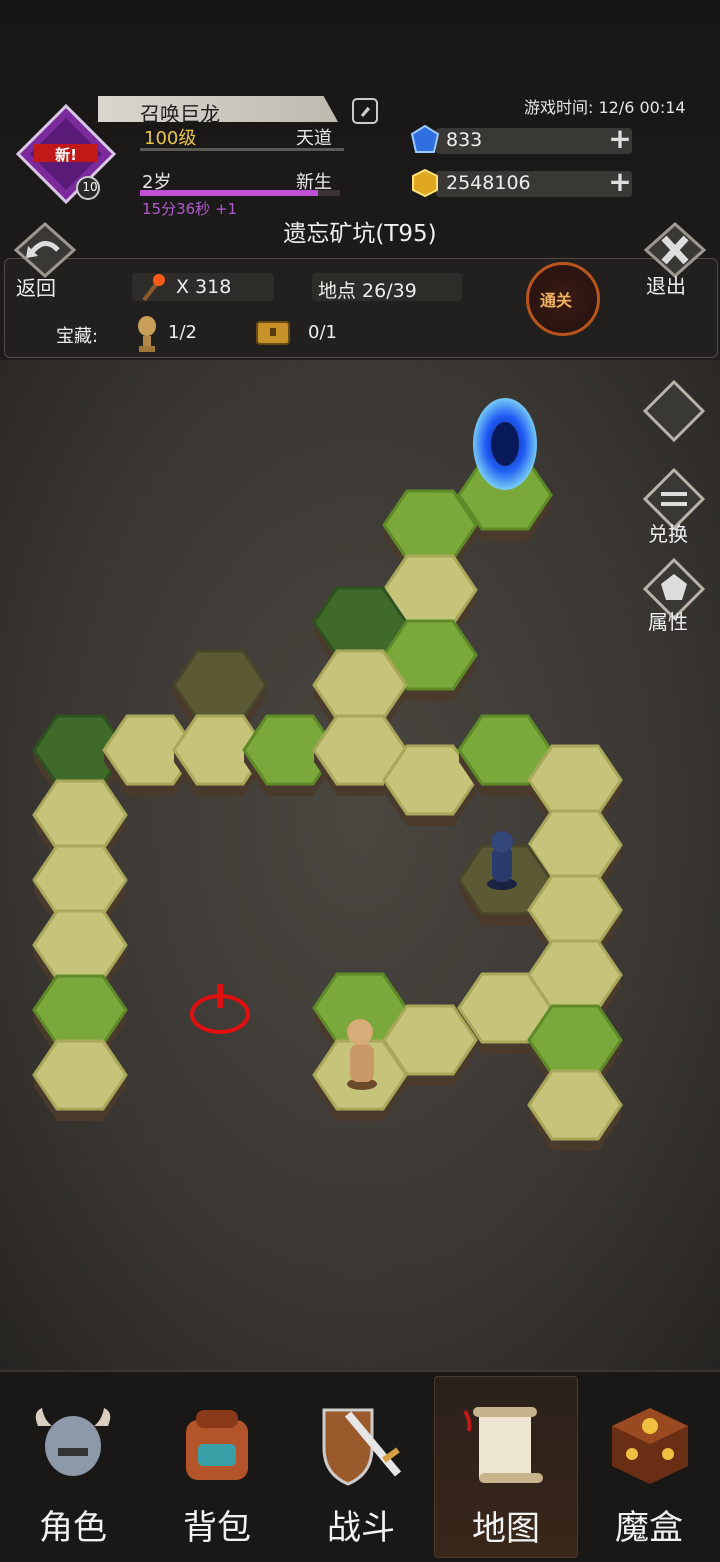 Image resolution: width=720 pixels, height=1562 pixels. Describe the element at coordinates (204, 287) in the screenshot. I see `torch-count: X 318` at that location.